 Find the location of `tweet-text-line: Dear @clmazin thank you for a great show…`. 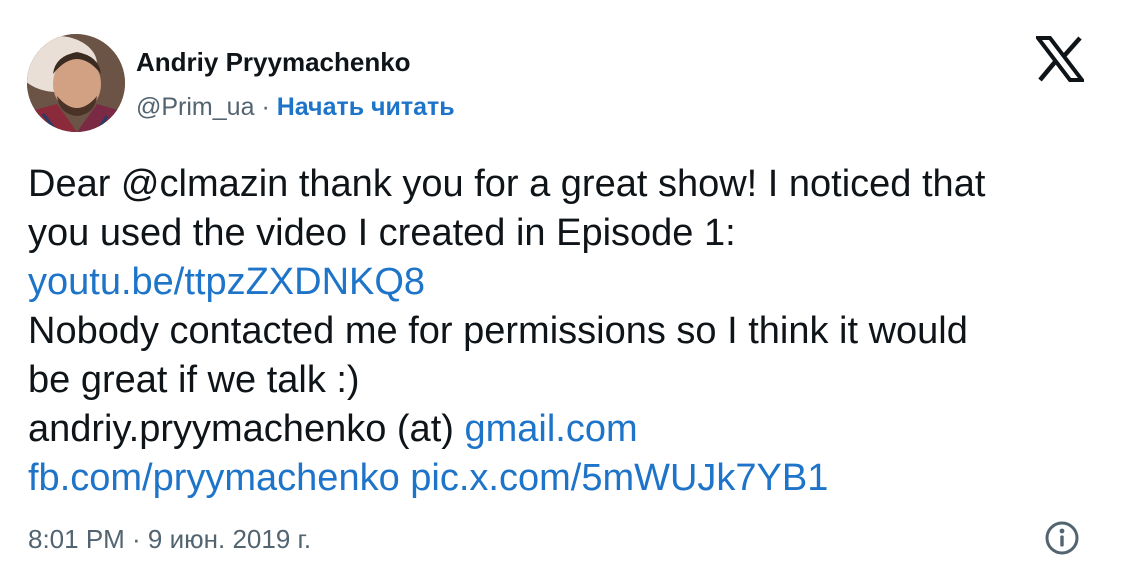

tweet-text-line: Dear @clmazin thank you for a great show… is located at coordinates (507, 184).